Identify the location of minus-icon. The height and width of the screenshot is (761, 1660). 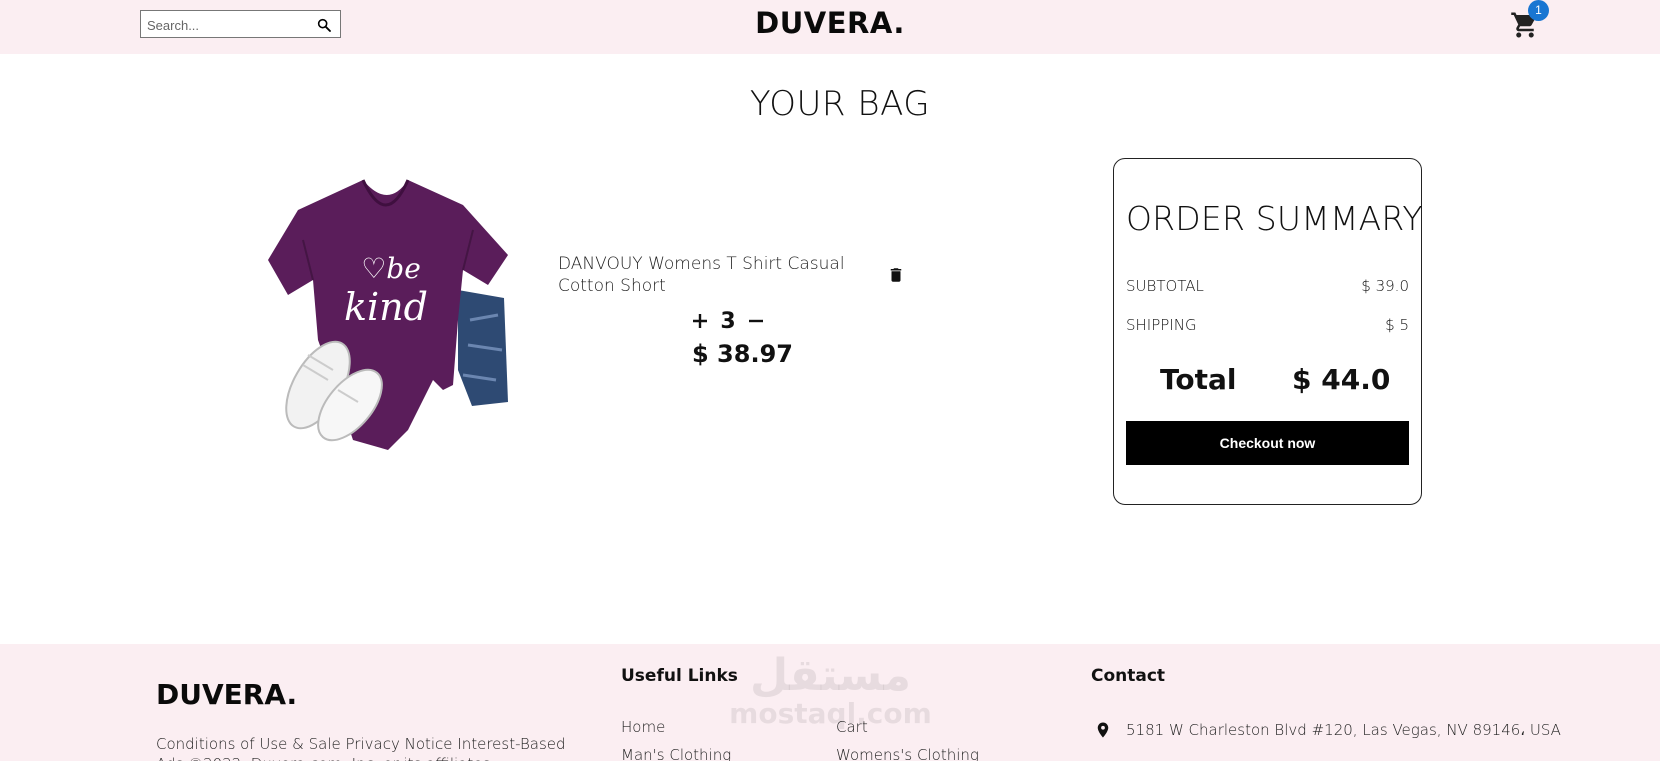
(756, 321).